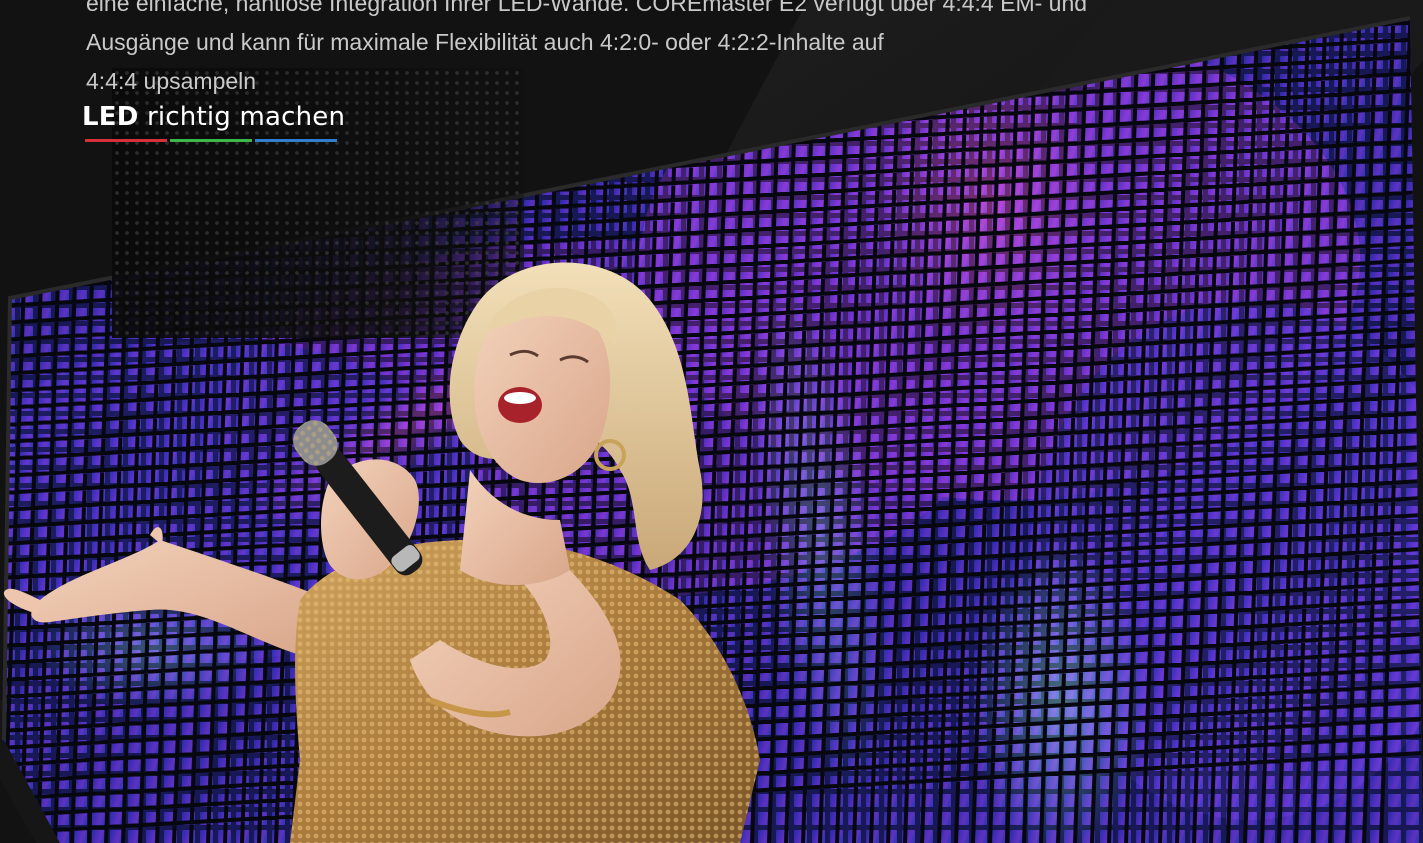 The image size is (1423, 843). I want to click on led-link-text: richtig machen, so click(242, 117).